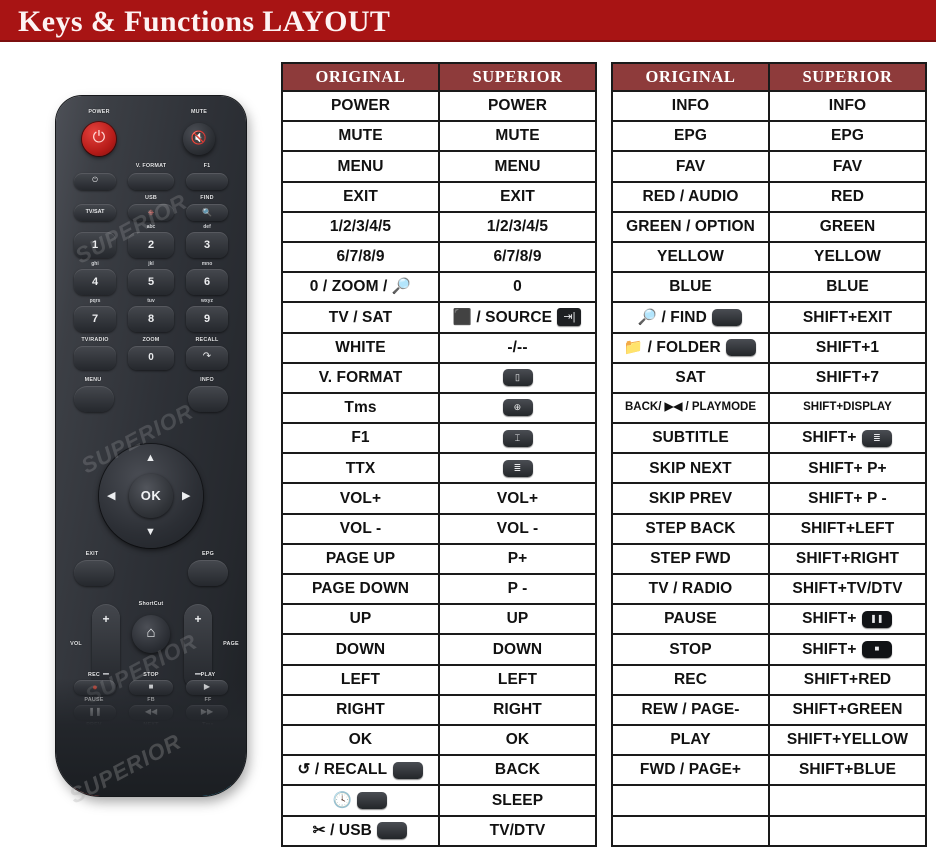 Image resolution: width=936 pixels, height=847 pixels. I want to click on table-cell: ⊕, so click(517, 408).